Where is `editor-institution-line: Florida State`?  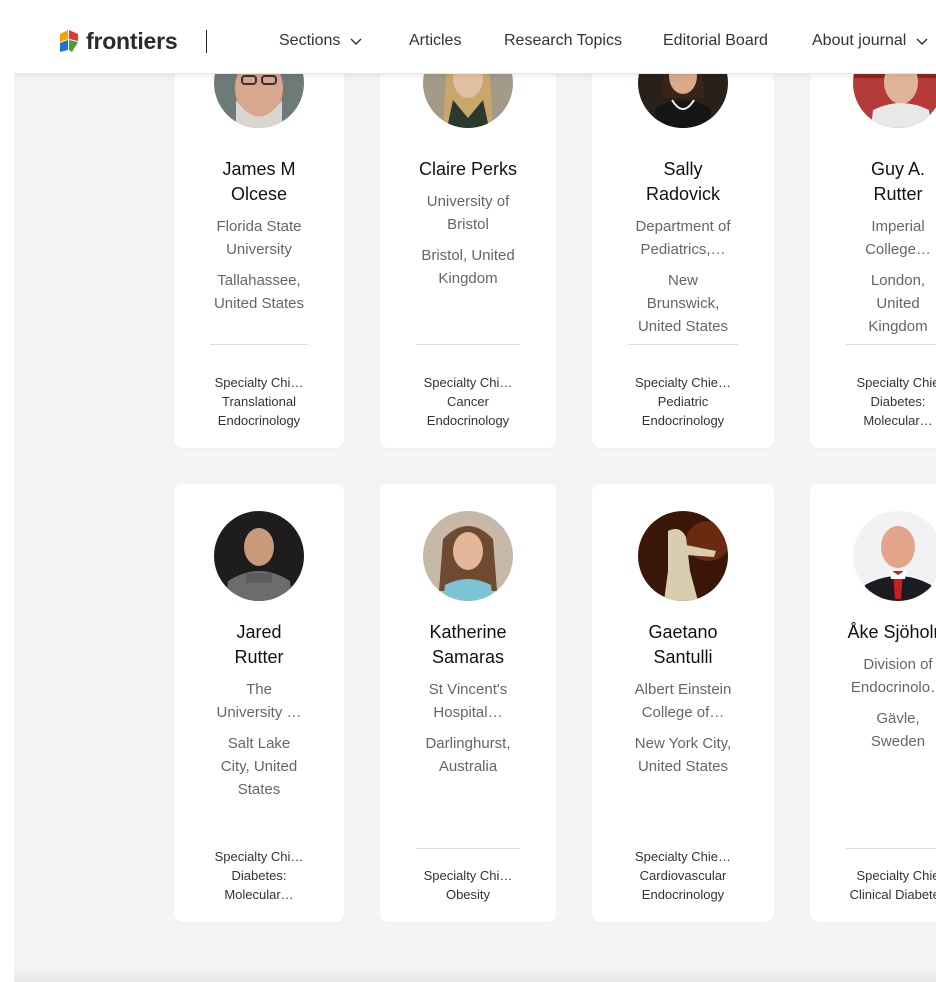 editor-institution-line: Florida State is located at coordinates (259, 226).